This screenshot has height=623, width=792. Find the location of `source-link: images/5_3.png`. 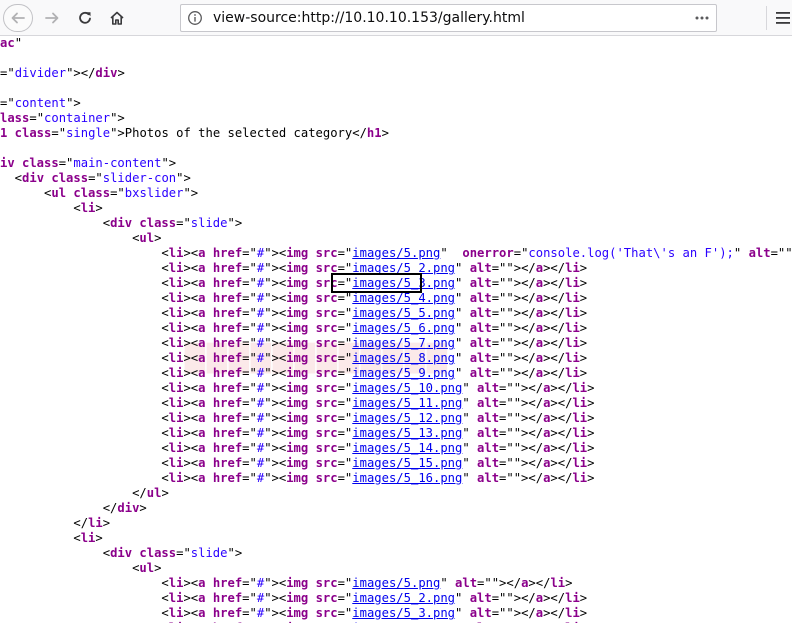

source-link: images/5_3.png is located at coordinates (403, 613).